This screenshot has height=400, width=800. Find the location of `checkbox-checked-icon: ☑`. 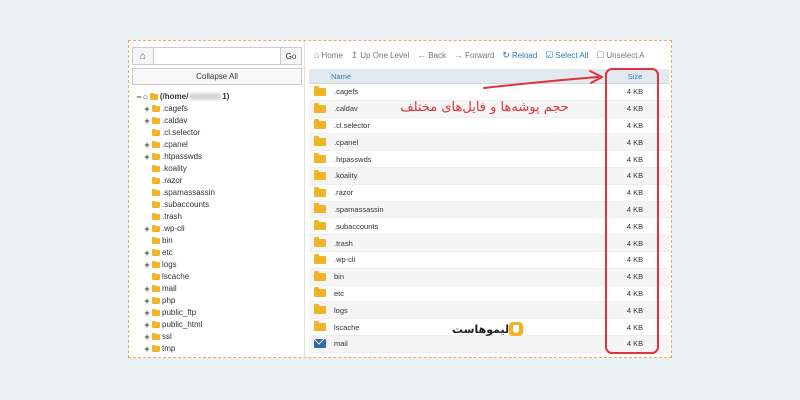

checkbox-checked-icon: ☑ is located at coordinates (549, 54).